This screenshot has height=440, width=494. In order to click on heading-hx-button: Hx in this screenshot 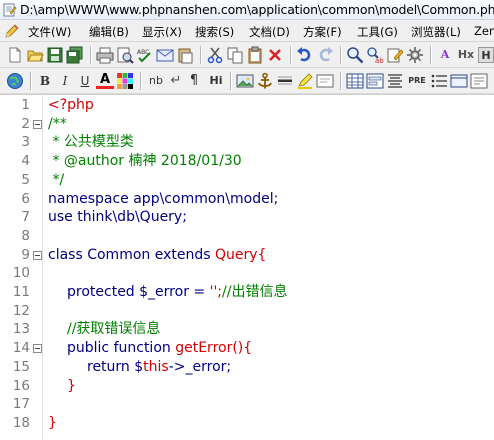, I will do `click(466, 55)`.